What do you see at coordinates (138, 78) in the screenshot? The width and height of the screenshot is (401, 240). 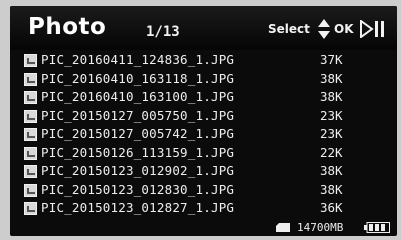 I see `file-name: PIC_20160410_163118_1.JPG` at bounding box center [138, 78].